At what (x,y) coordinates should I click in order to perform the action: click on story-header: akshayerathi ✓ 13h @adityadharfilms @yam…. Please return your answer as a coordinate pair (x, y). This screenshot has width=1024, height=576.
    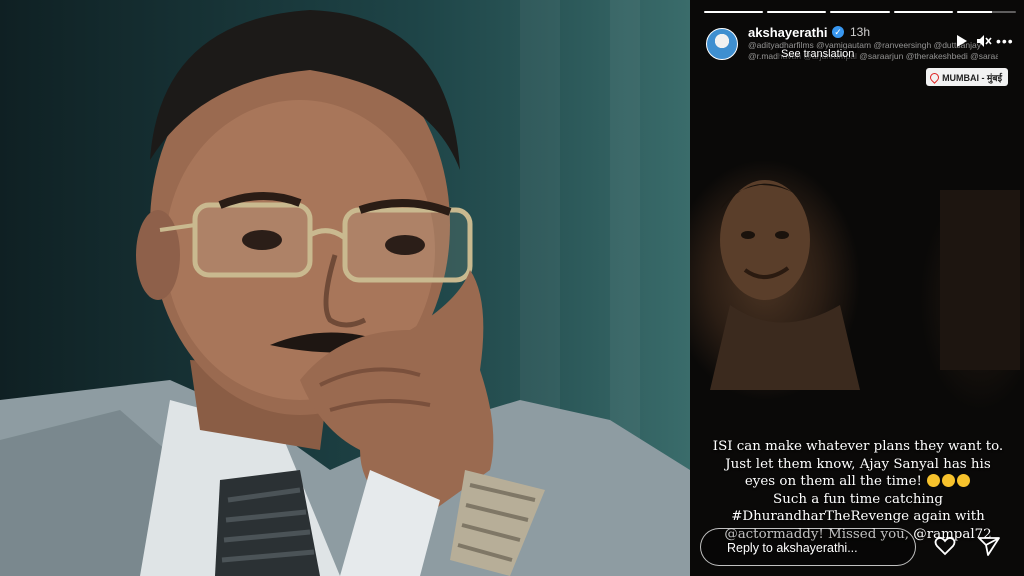
    Looking at the image, I should click on (859, 44).